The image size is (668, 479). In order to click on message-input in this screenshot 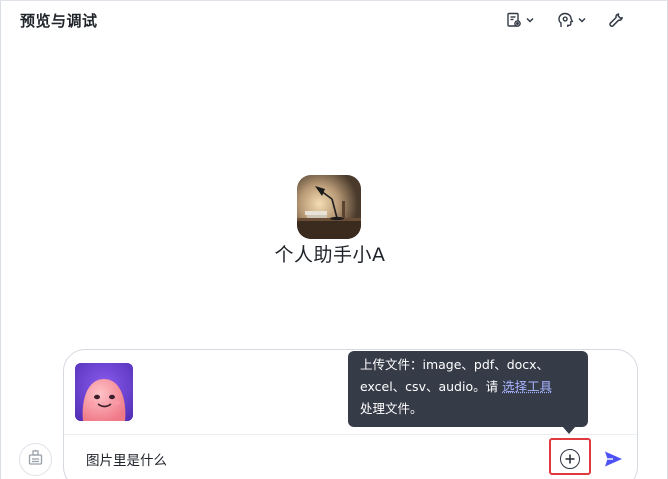, I will do `click(306, 459)`.